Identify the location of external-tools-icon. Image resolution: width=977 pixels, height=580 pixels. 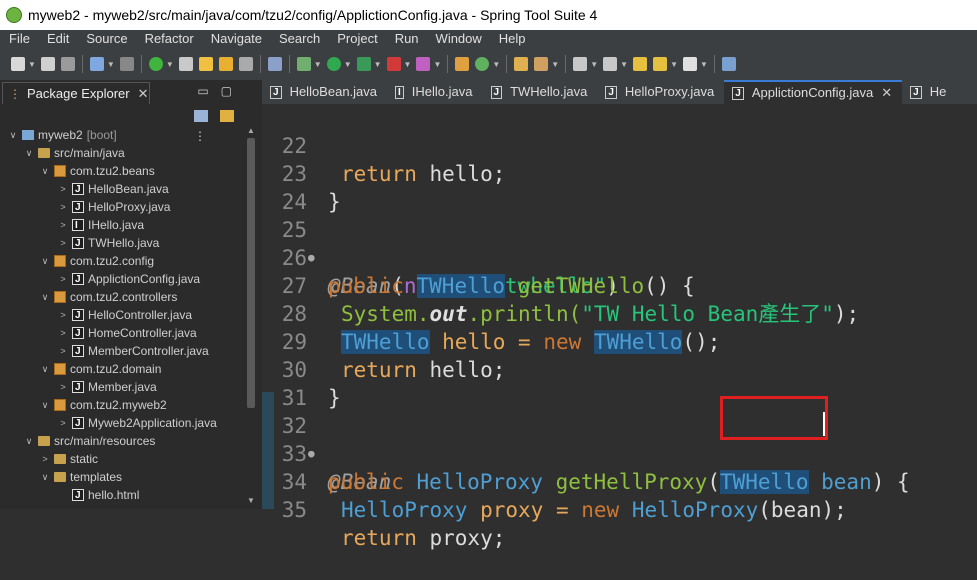
(423, 64).